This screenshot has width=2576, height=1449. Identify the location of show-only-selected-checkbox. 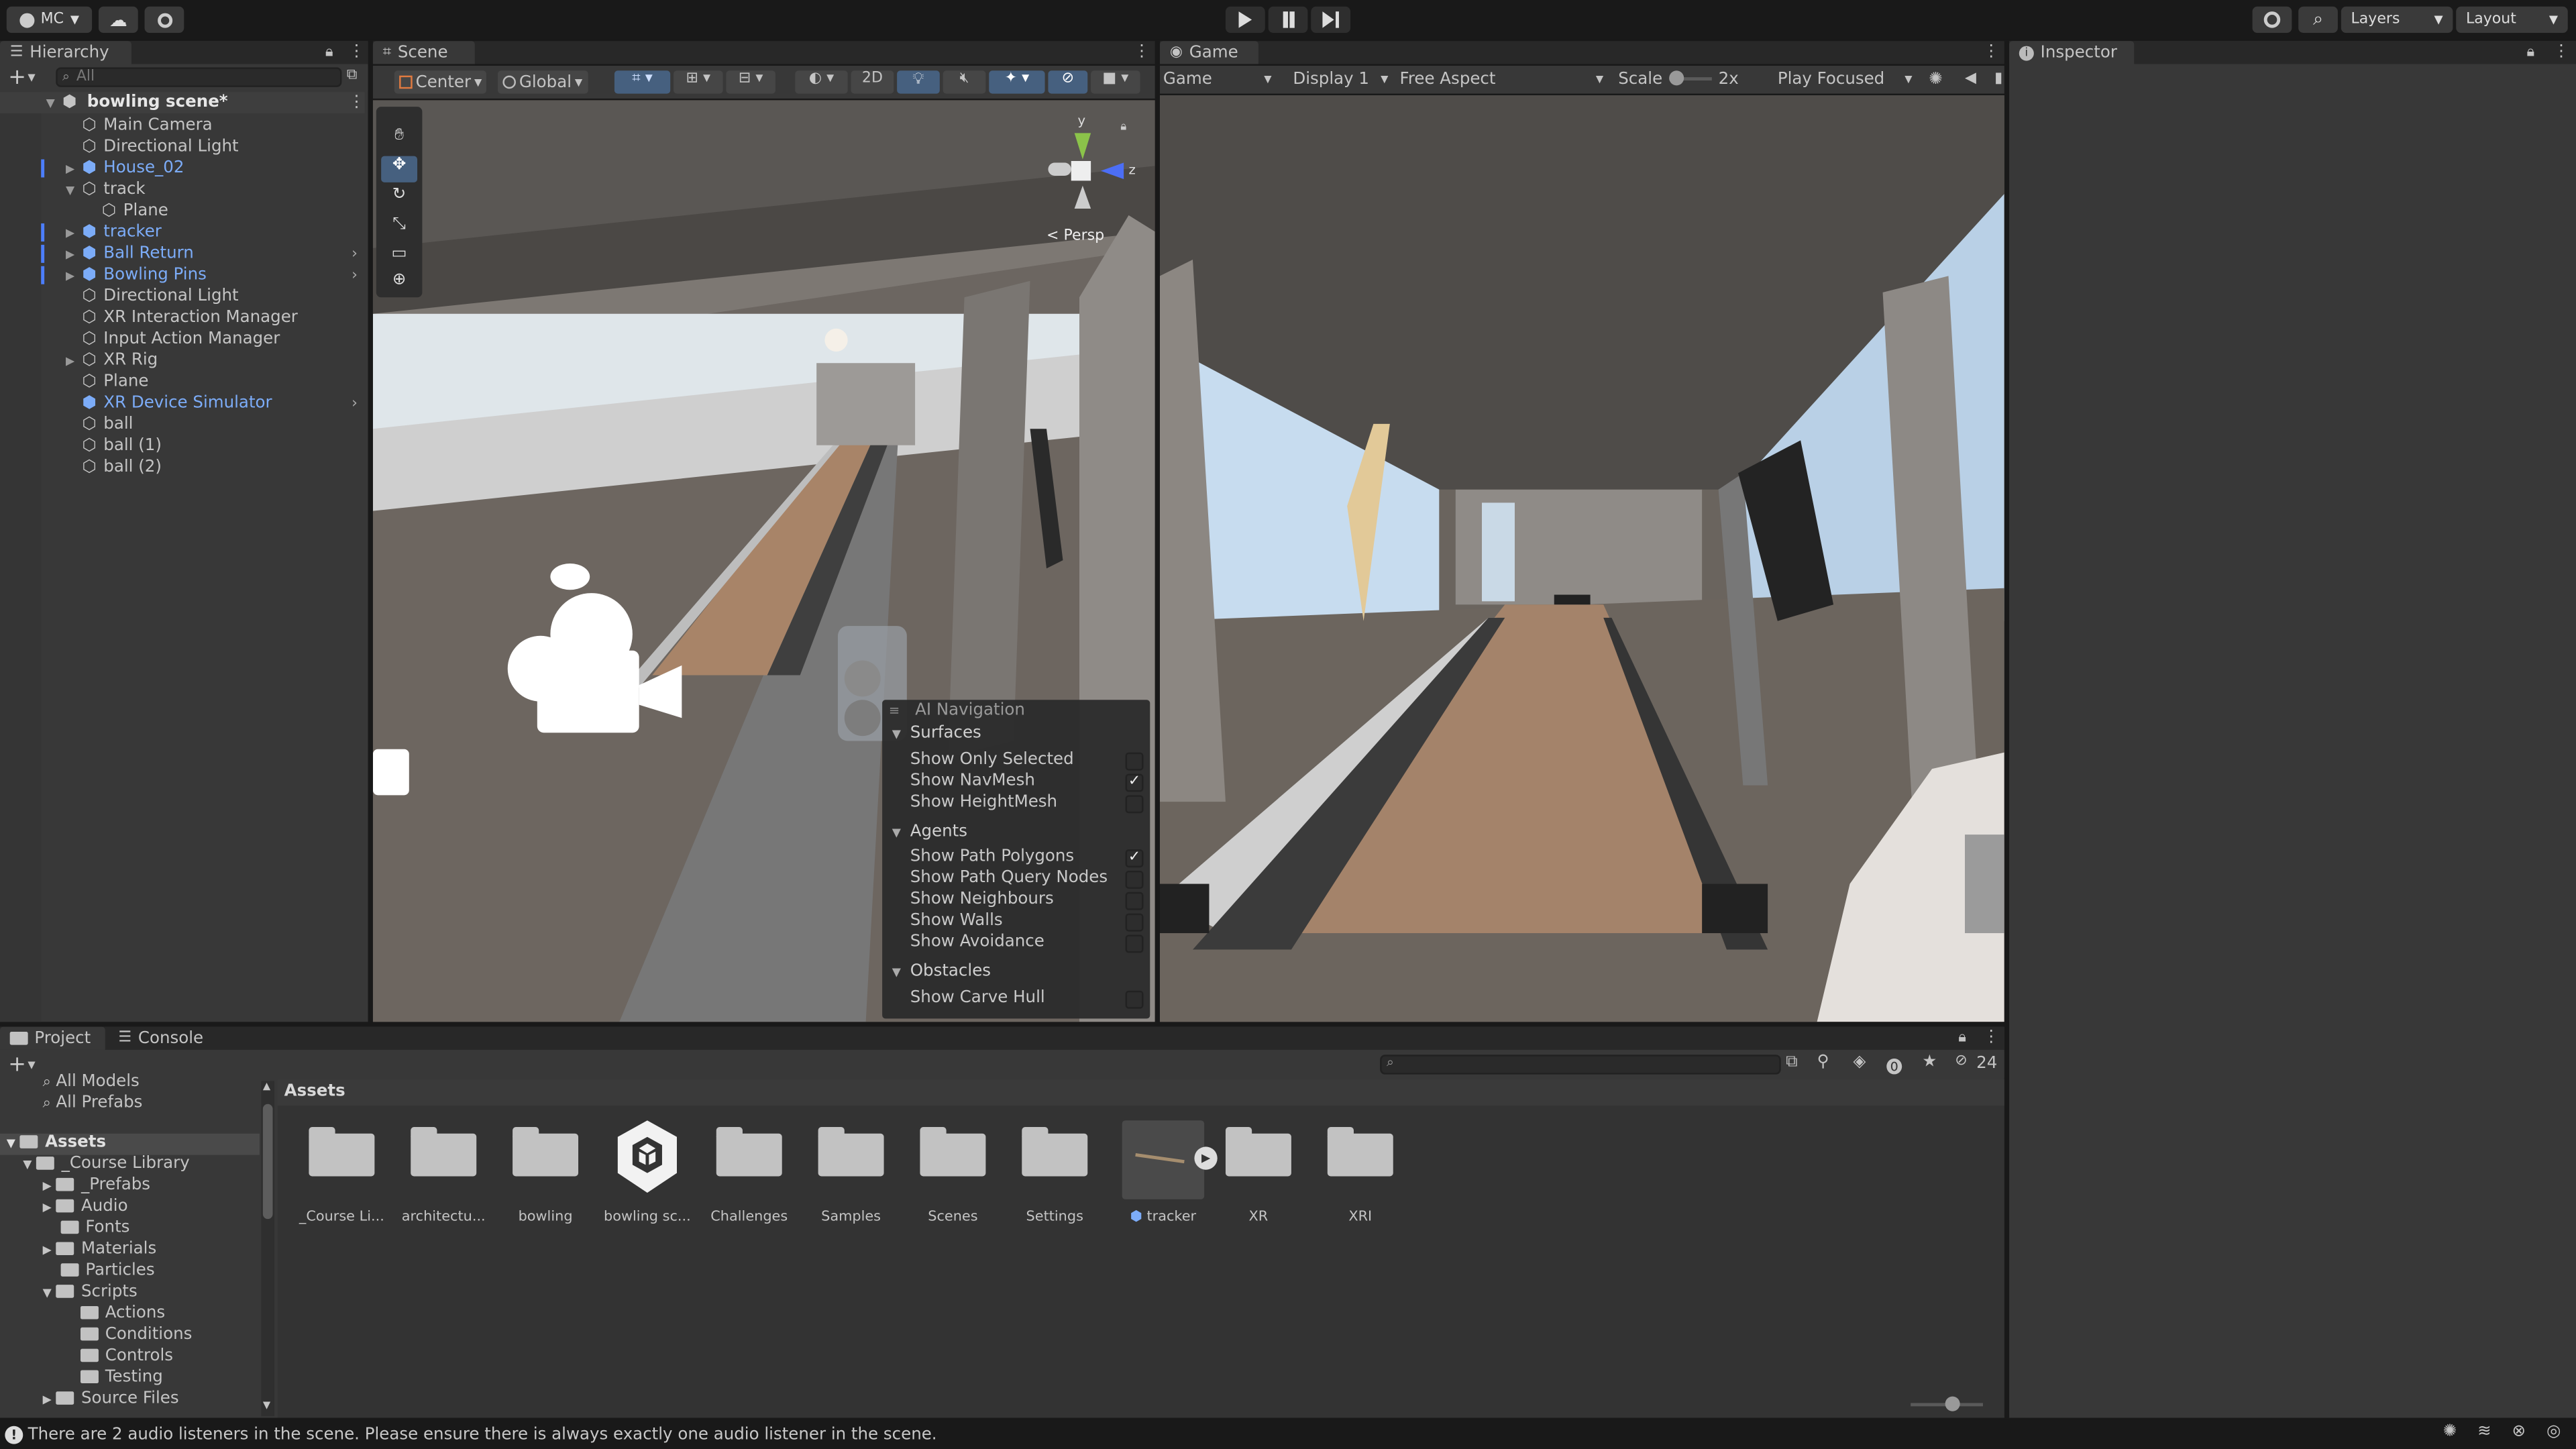
(1134, 761).